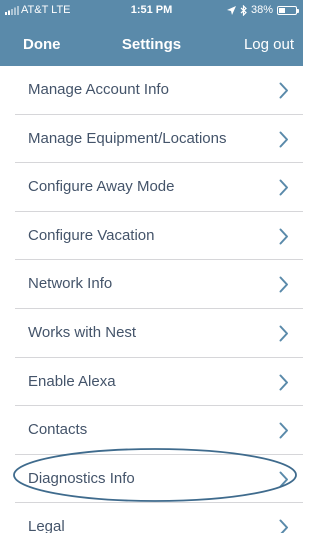  I want to click on location-arrow-icon, so click(231, 10).